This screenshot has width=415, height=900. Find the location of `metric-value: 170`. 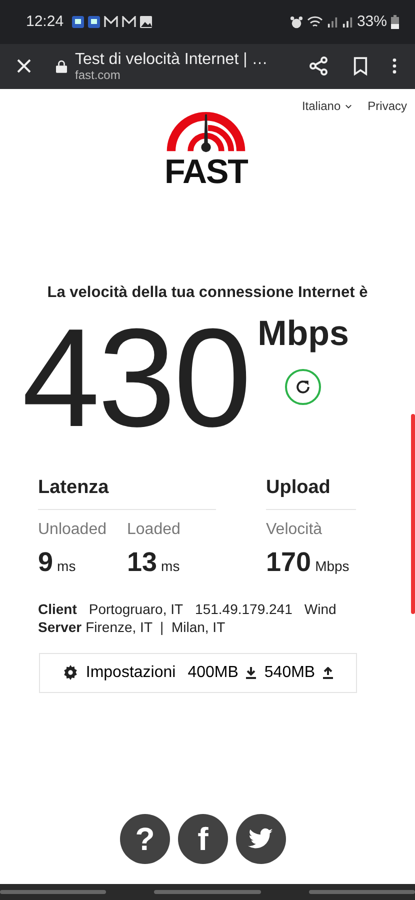

metric-value: 170 is located at coordinates (289, 562).